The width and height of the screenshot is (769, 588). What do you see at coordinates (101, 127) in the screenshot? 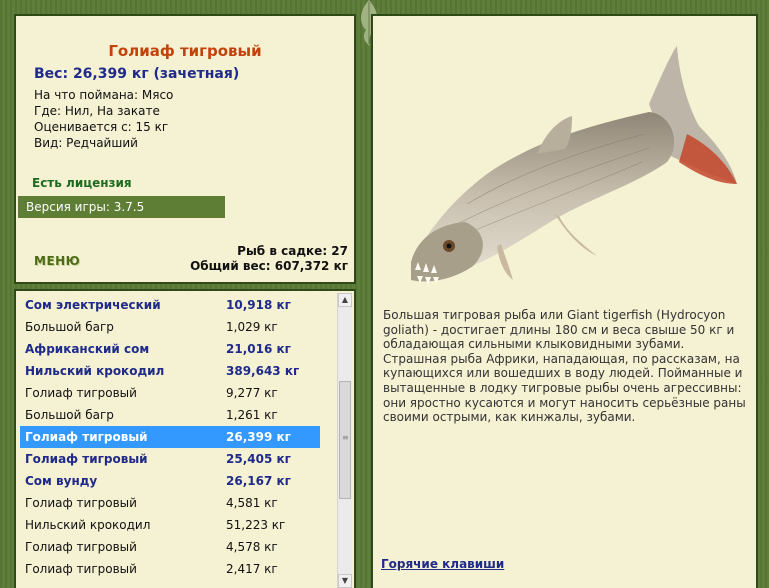
I see `fish-value: Оценивается с: 15 кг` at bounding box center [101, 127].